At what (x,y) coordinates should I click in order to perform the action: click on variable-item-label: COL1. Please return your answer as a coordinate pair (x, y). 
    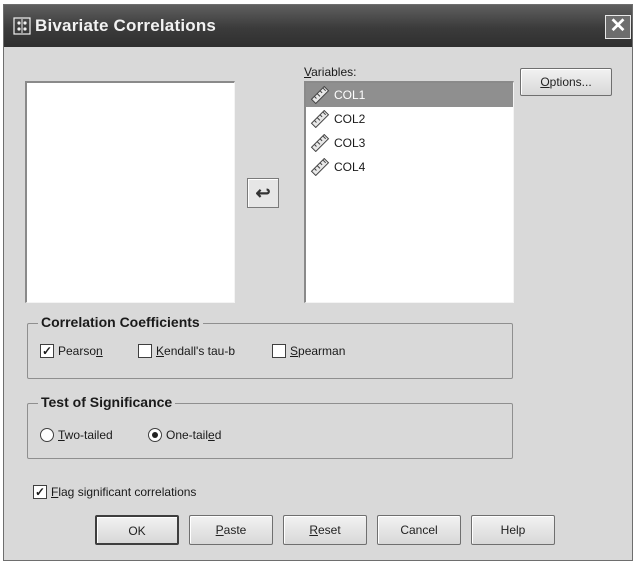
    Looking at the image, I should click on (350, 95).